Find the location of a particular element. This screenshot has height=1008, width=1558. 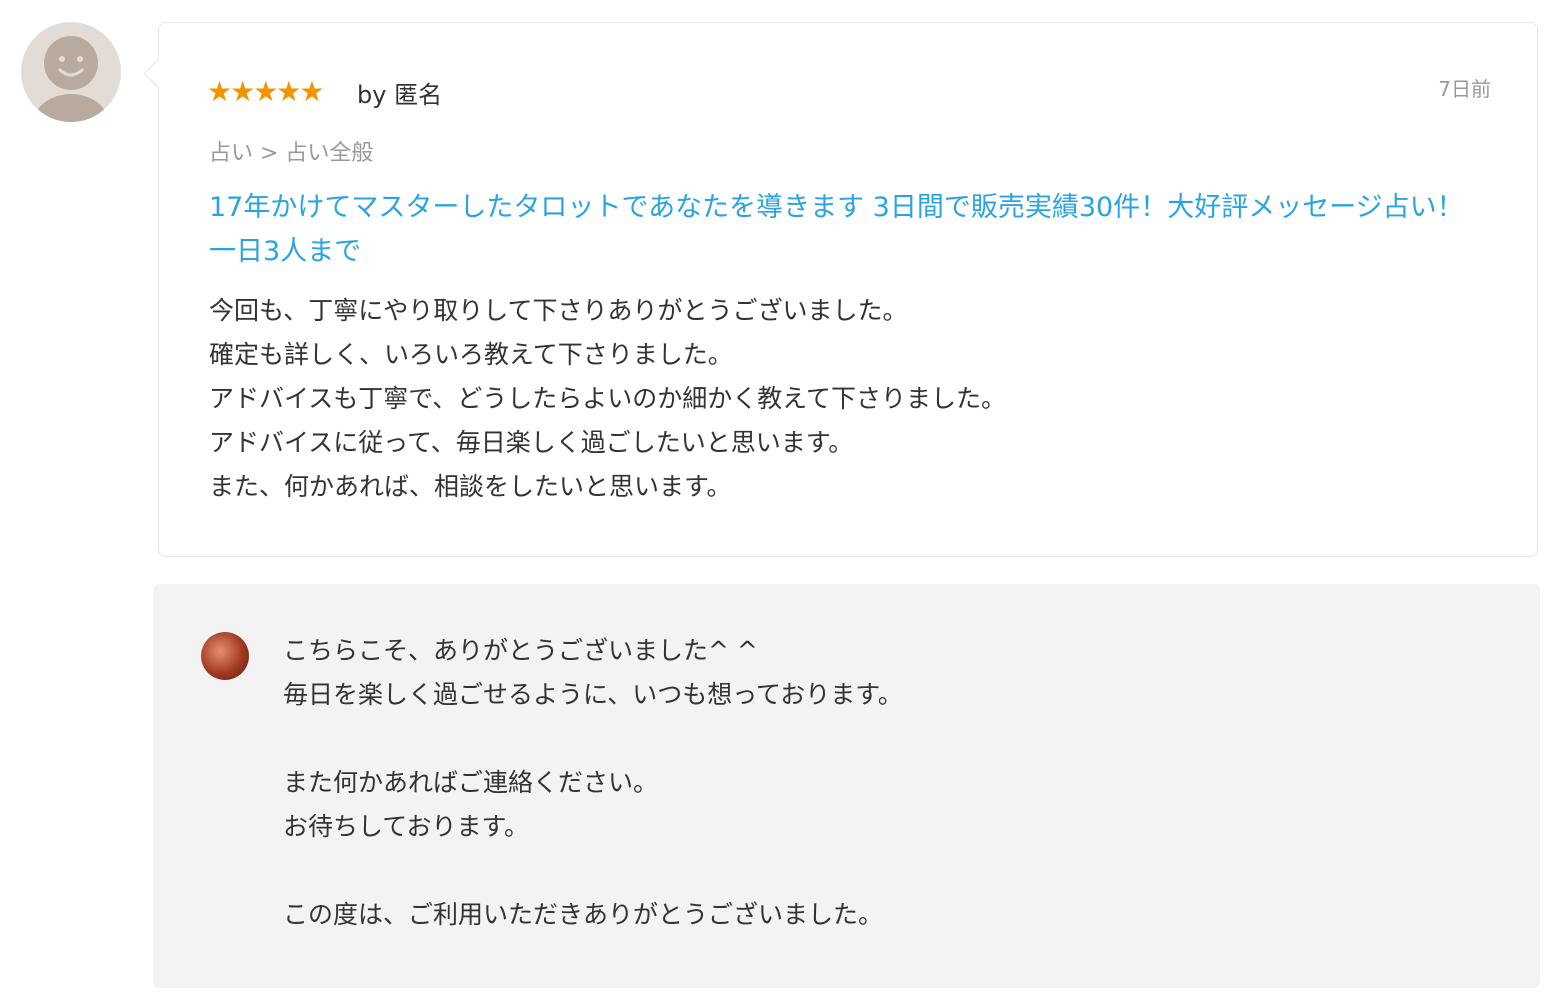

rating-stars: ★★★★★ is located at coordinates (266, 91).